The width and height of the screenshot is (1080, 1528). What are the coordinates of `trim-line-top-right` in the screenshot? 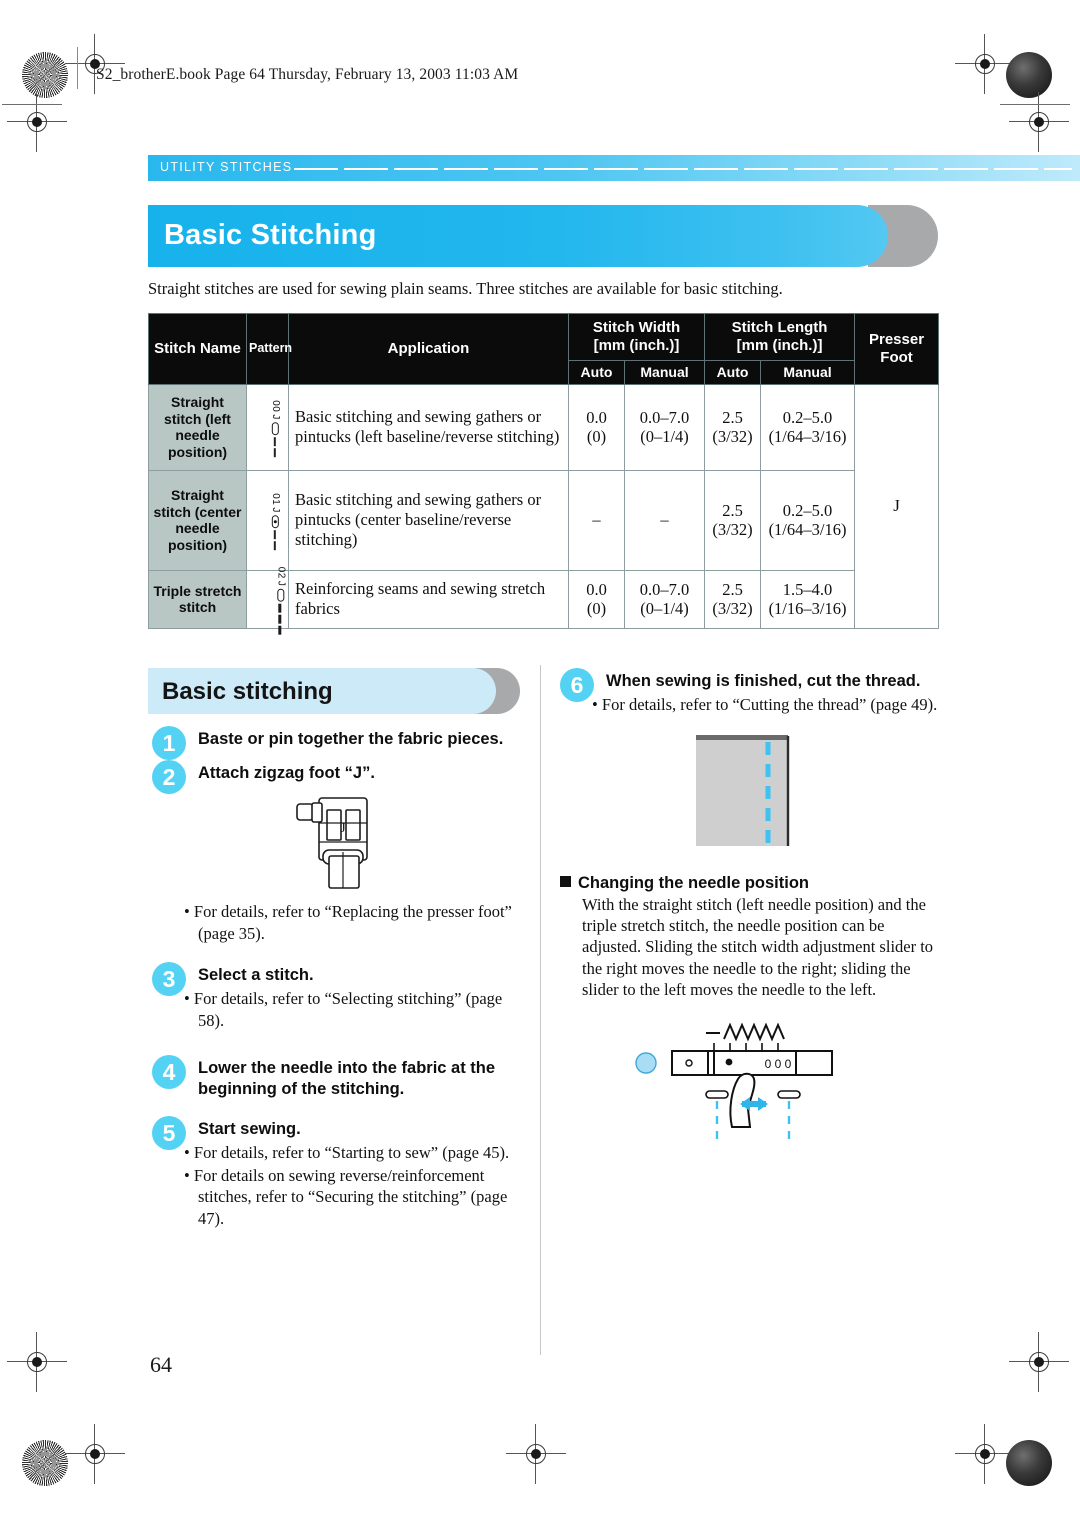 It's located at (1035, 105).